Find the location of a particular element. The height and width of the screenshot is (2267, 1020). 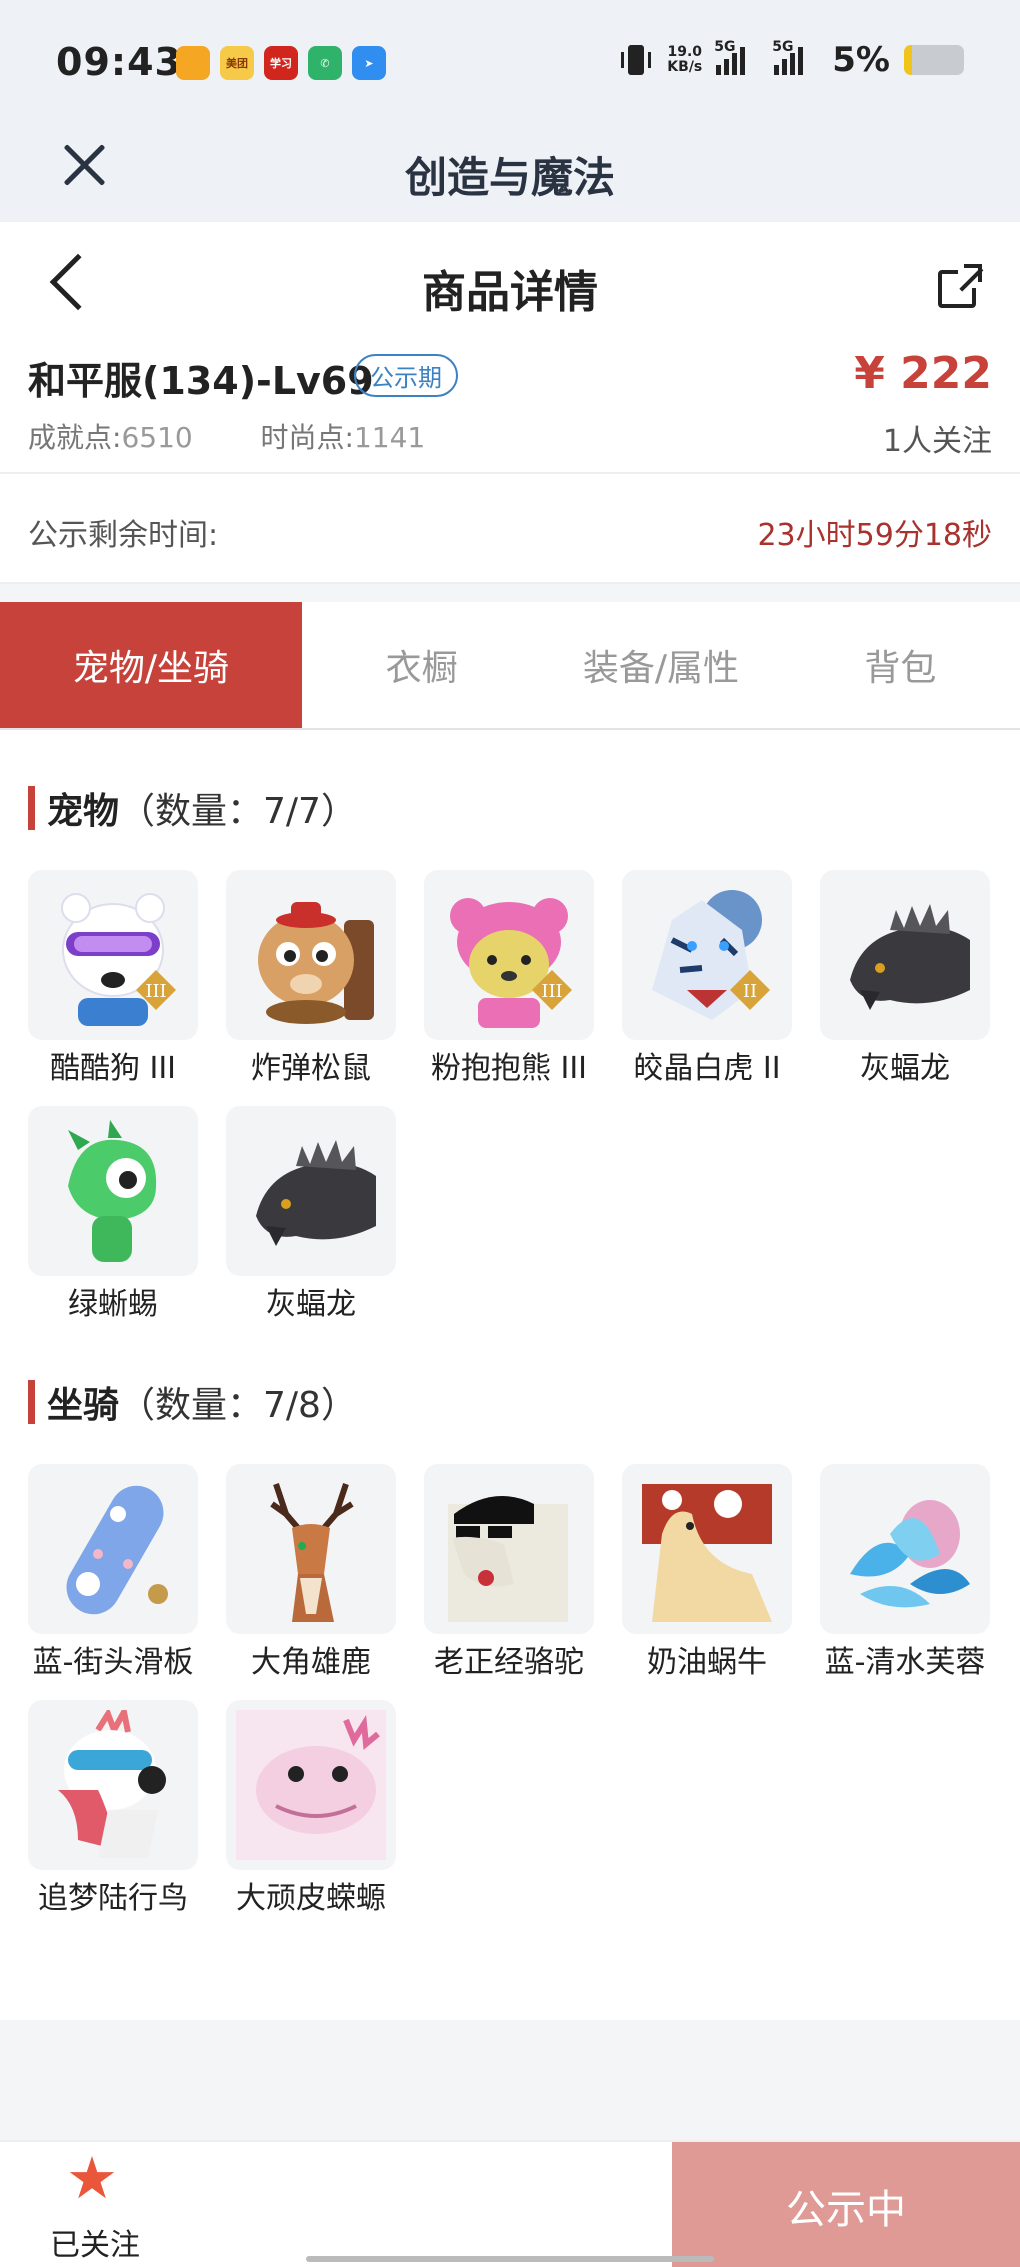

mount-name: 奶油蜗牛 is located at coordinates (707, 1662).